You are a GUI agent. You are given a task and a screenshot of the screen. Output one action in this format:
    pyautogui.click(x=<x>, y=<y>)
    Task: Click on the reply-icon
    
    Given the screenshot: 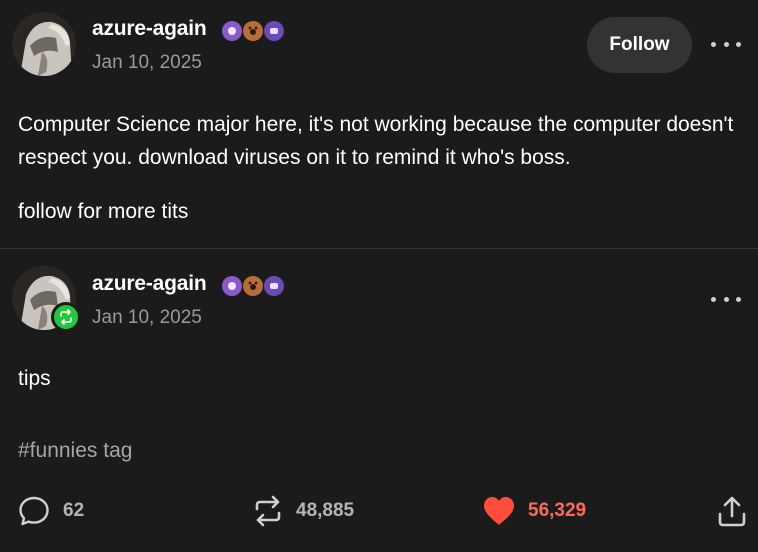 What is the action you would take?
    pyautogui.click(x=34, y=511)
    